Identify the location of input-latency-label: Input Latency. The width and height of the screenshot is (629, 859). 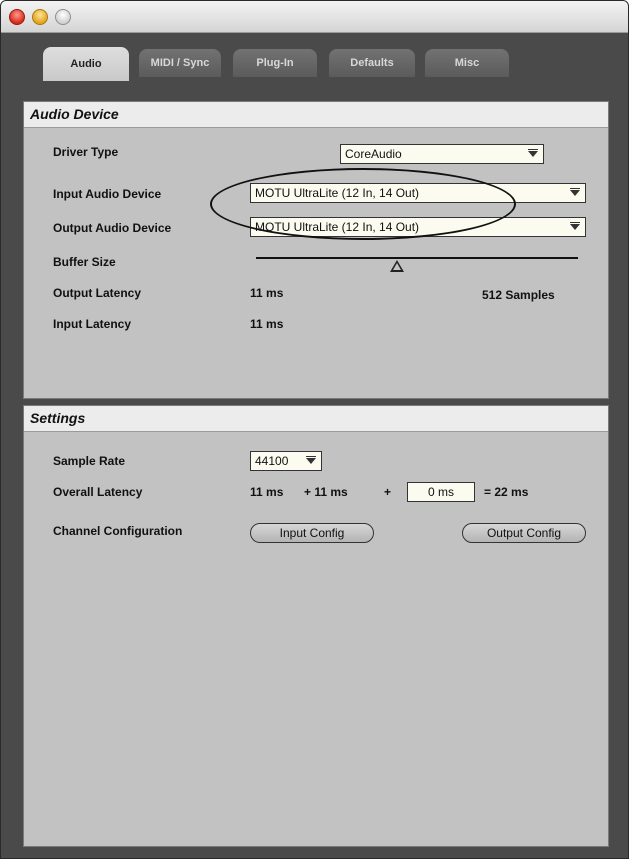
(92, 324).